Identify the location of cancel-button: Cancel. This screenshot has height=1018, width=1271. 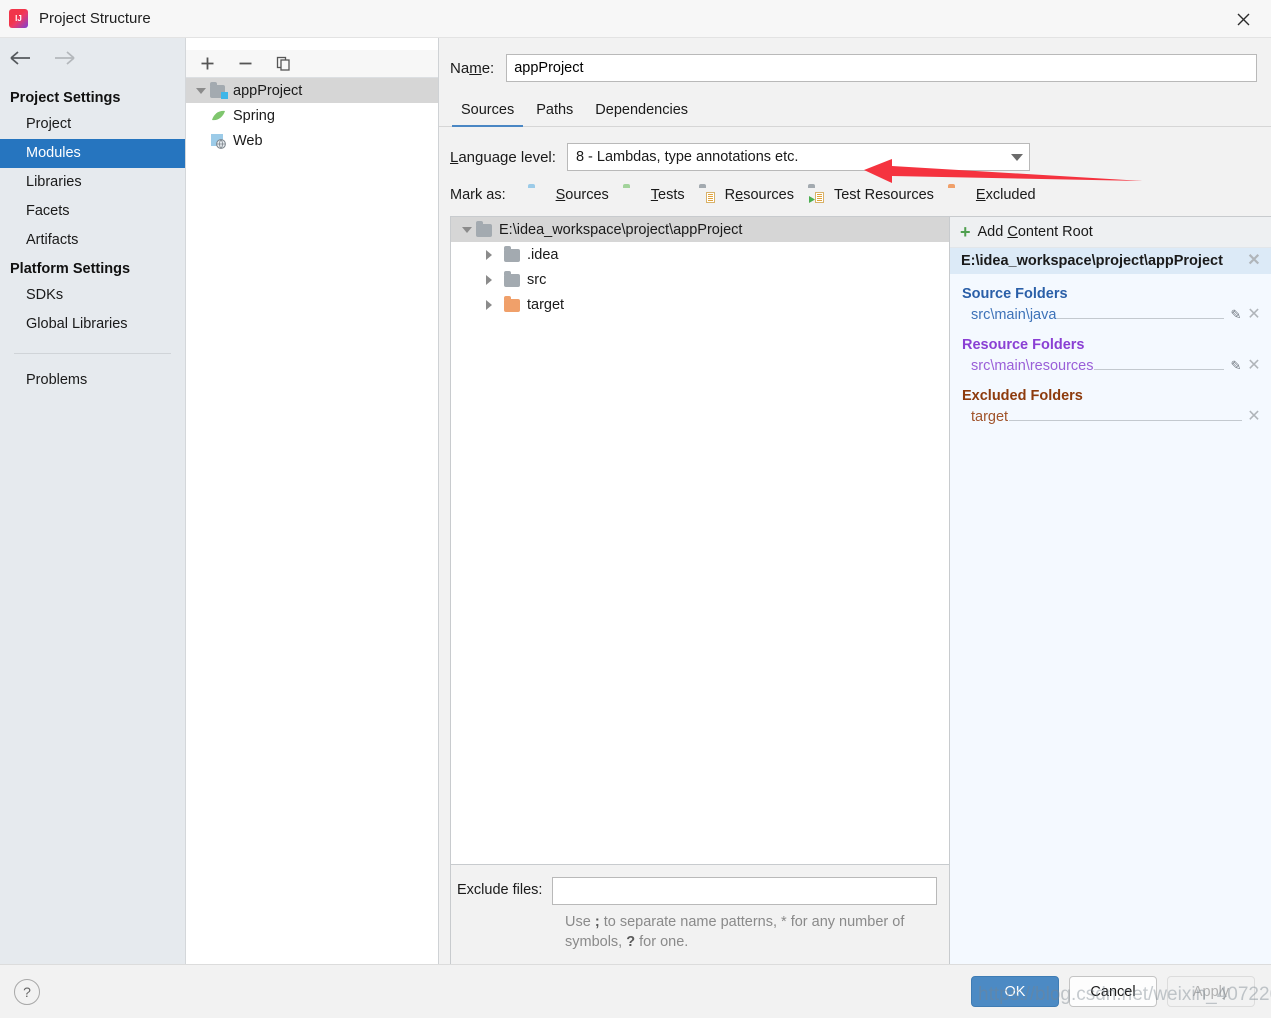
(1113, 991).